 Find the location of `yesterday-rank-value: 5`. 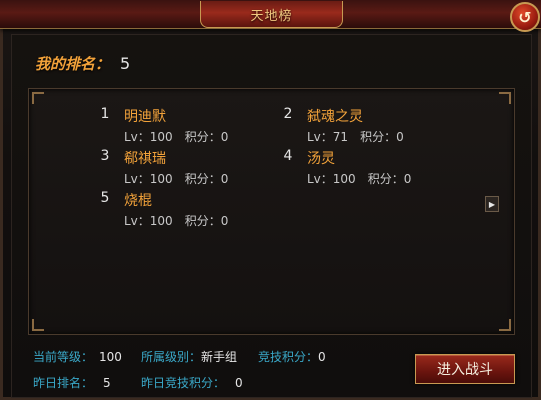

yesterday-rank-value: 5 is located at coordinates (107, 383).